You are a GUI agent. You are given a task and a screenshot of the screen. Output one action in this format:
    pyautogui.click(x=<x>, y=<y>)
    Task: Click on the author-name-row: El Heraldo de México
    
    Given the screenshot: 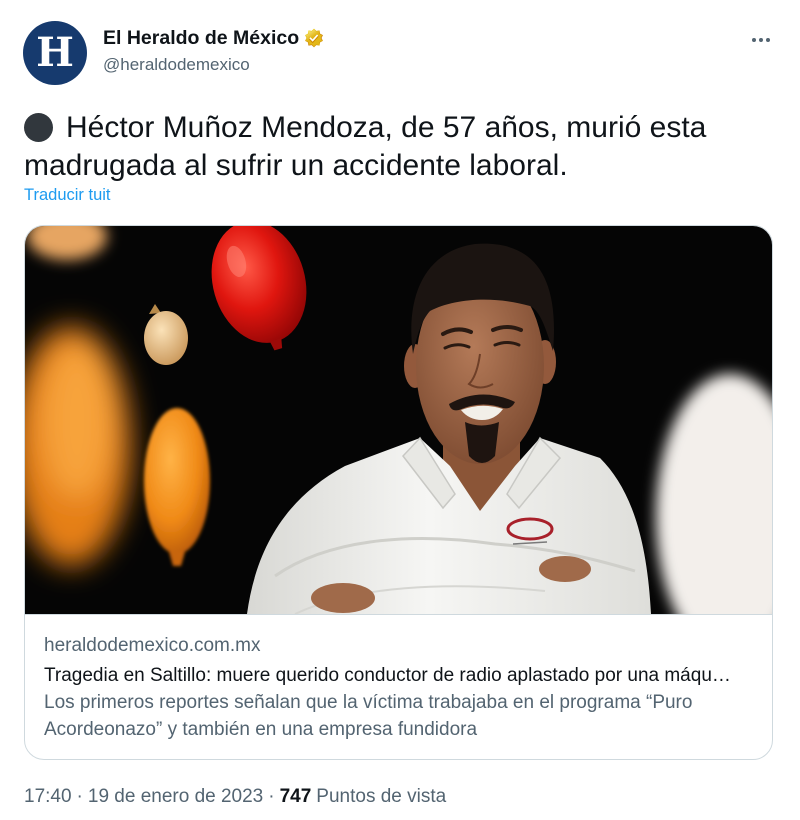 What is the action you would take?
    pyautogui.click(x=214, y=38)
    